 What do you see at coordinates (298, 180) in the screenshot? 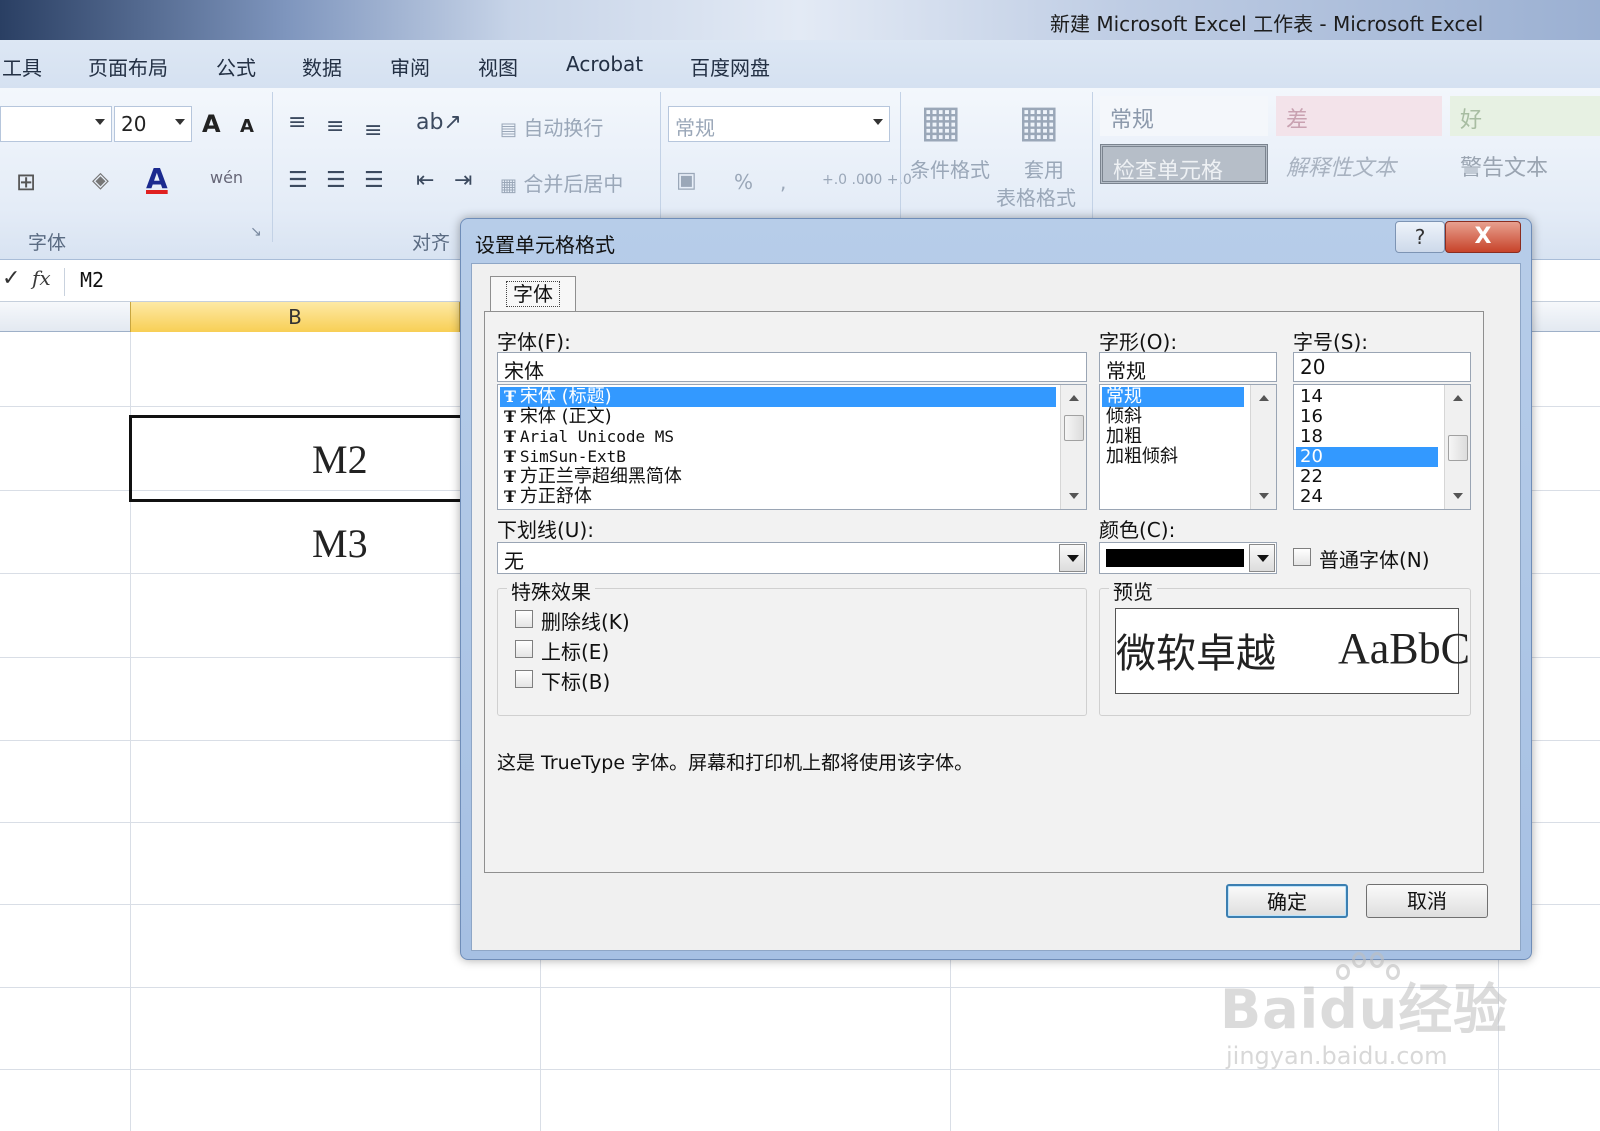
I see `align-left-icon: ☰` at bounding box center [298, 180].